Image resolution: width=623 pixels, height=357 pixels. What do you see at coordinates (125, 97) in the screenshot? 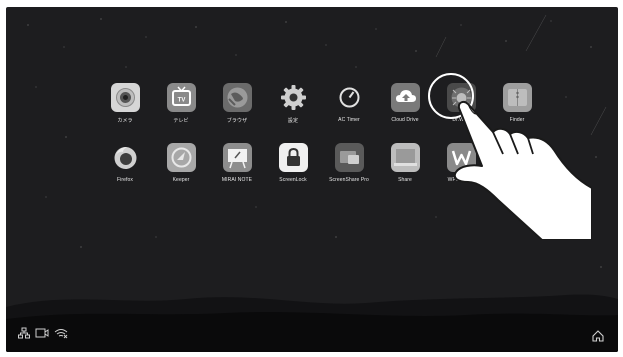
I see `camera-icon` at bounding box center [125, 97].